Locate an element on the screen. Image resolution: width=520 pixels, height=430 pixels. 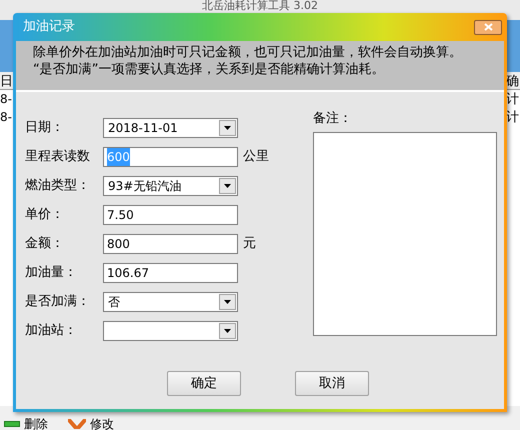
field-label: 日期： is located at coordinates (45, 127).